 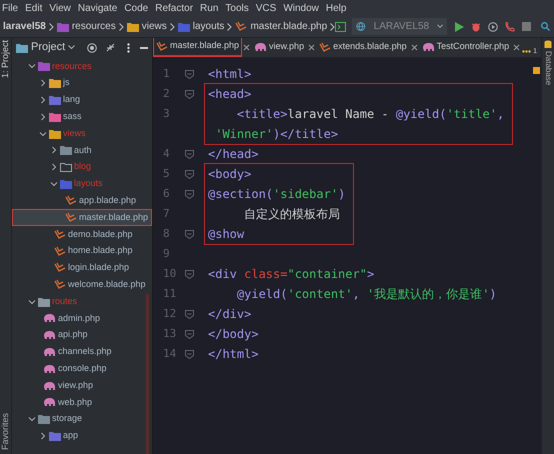 I want to click on chevron-right-icon, so click(x=121, y=26).